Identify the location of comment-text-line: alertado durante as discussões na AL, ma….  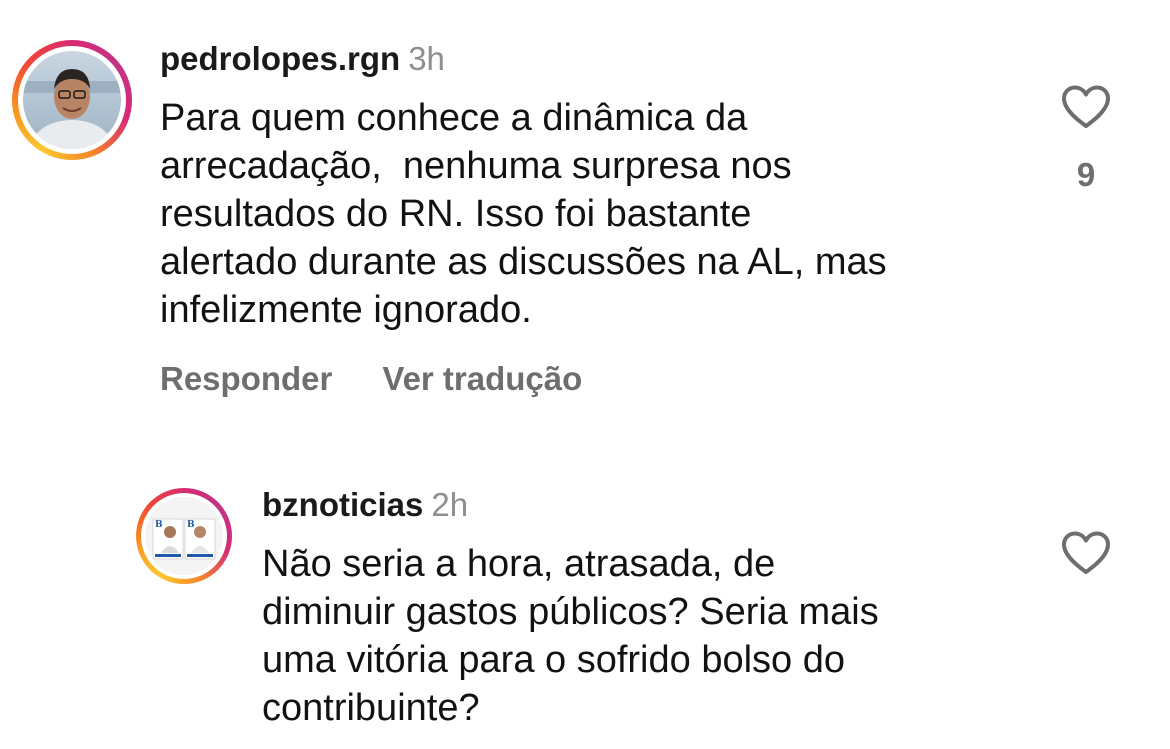
(523, 262).